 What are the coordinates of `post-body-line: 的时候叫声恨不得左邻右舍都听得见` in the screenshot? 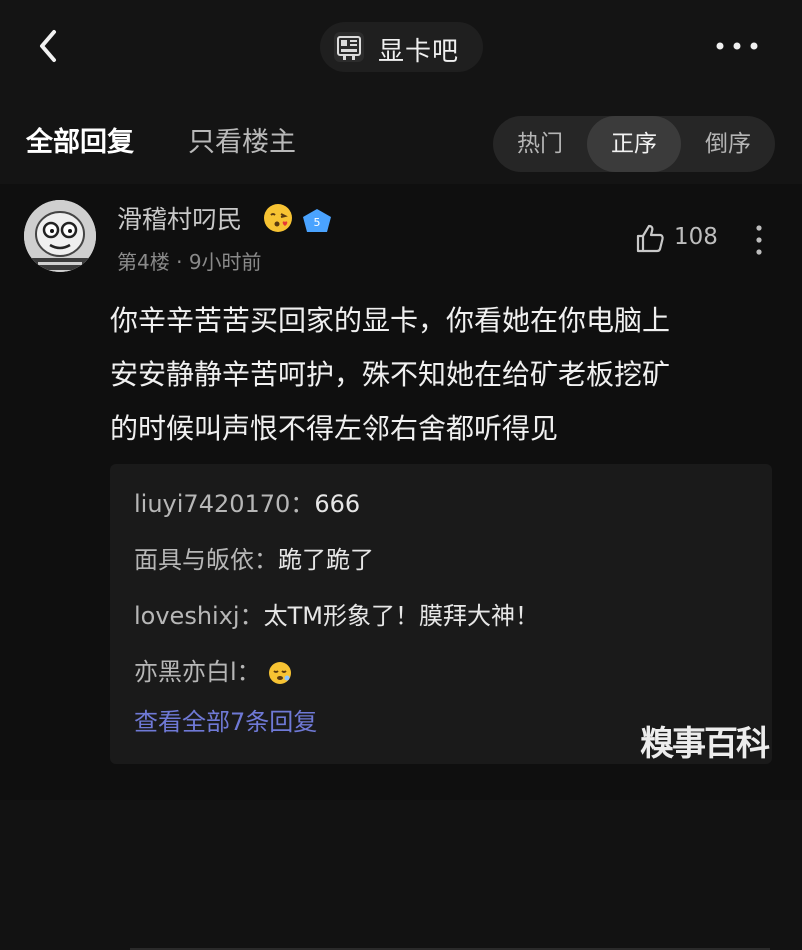 It's located at (334, 428).